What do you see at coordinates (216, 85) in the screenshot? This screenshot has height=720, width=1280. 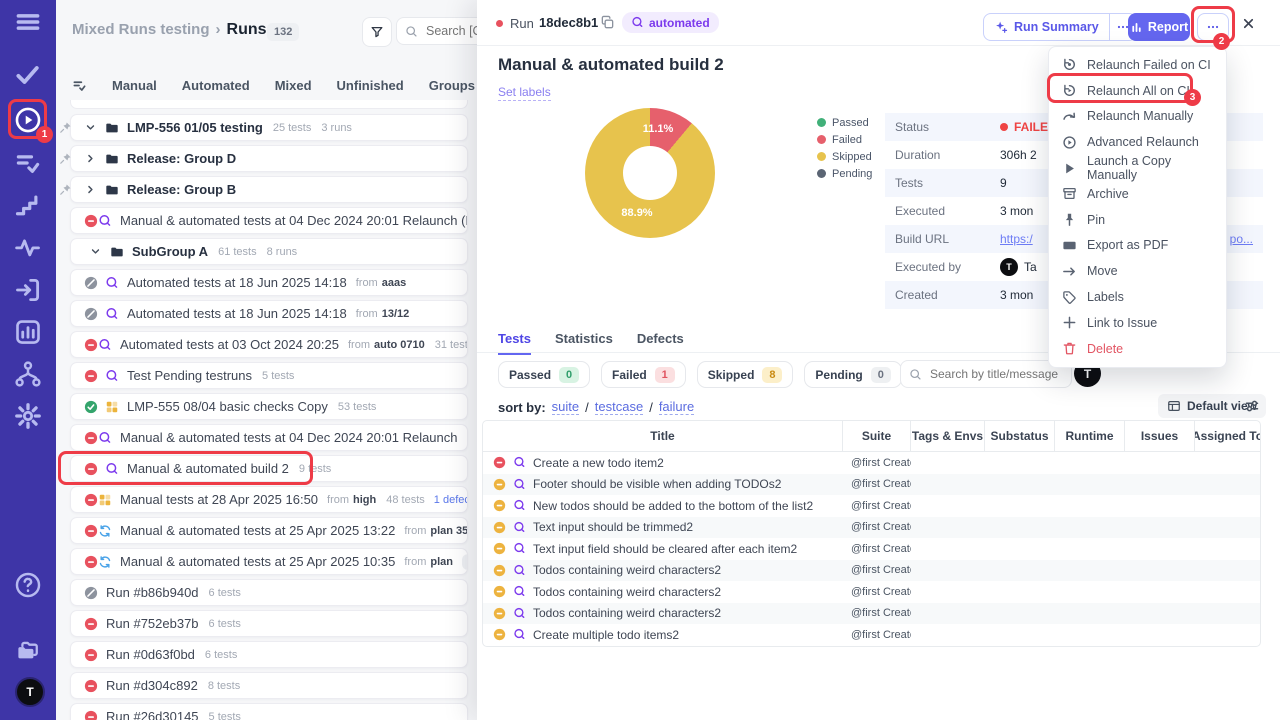 I see `runs-tab-automated: Automated` at bounding box center [216, 85].